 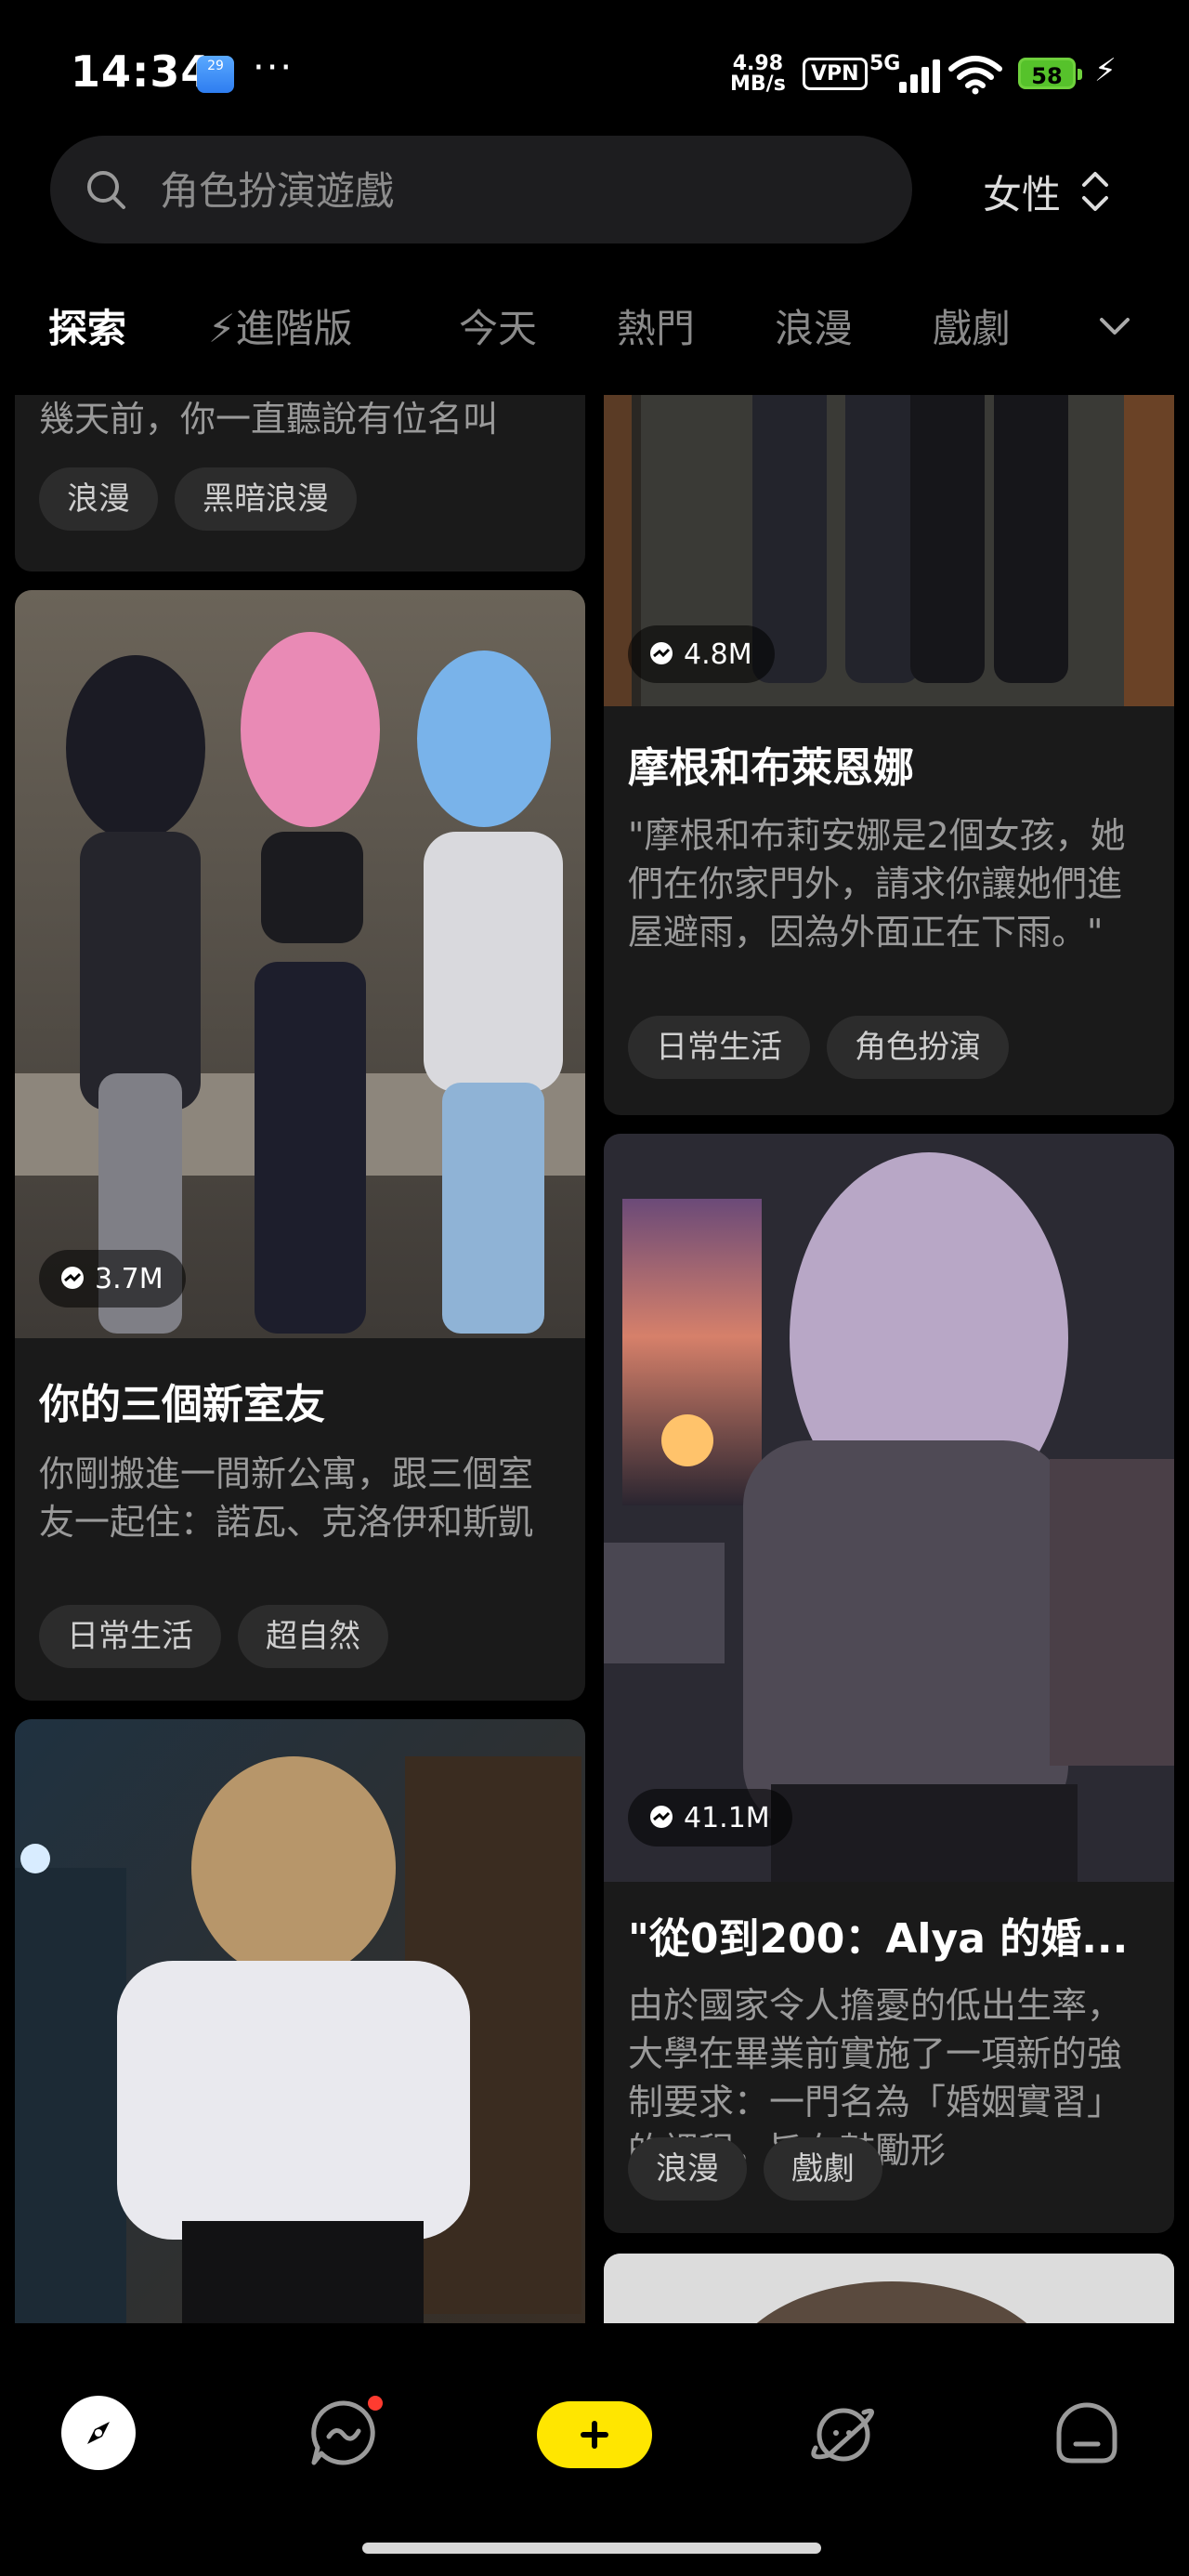 I want to click on card-tags: 浪漫 黑暗浪漫, so click(x=198, y=499).